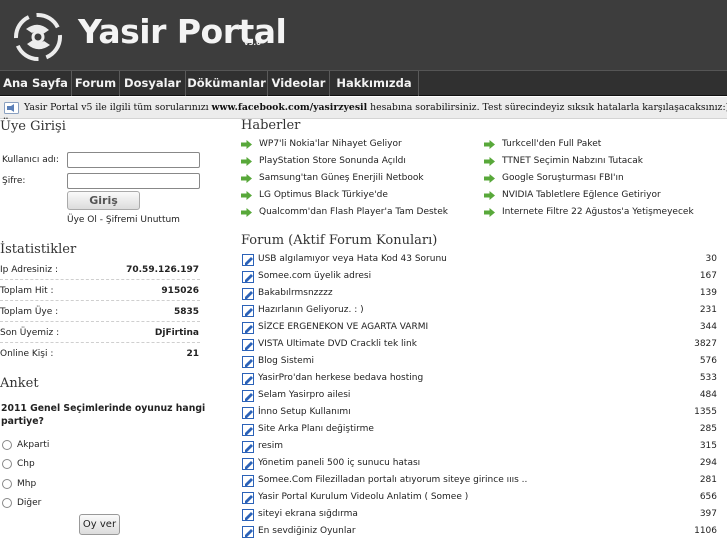  What do you see at coordinates (304, 395) in the screenshot?
I see `forum-topic-link: Selam Yasirpro ailesi` at bounding box center [304, 395].